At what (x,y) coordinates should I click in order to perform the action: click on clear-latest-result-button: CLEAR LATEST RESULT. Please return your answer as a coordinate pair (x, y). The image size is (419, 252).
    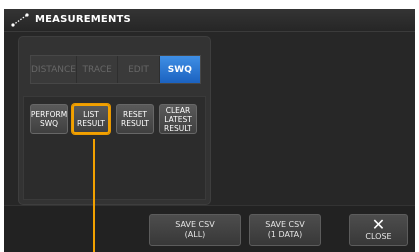
    Looking at the image, I should click on (178, 119).